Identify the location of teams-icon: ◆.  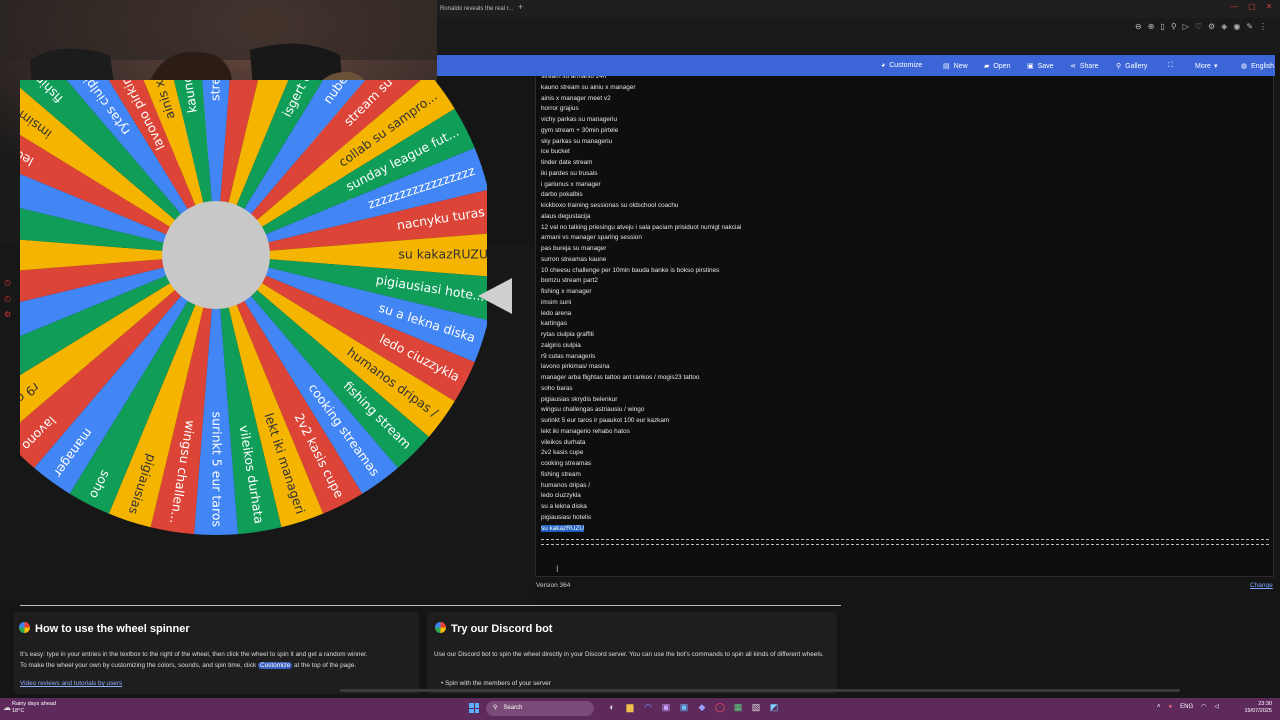
(702, 707).